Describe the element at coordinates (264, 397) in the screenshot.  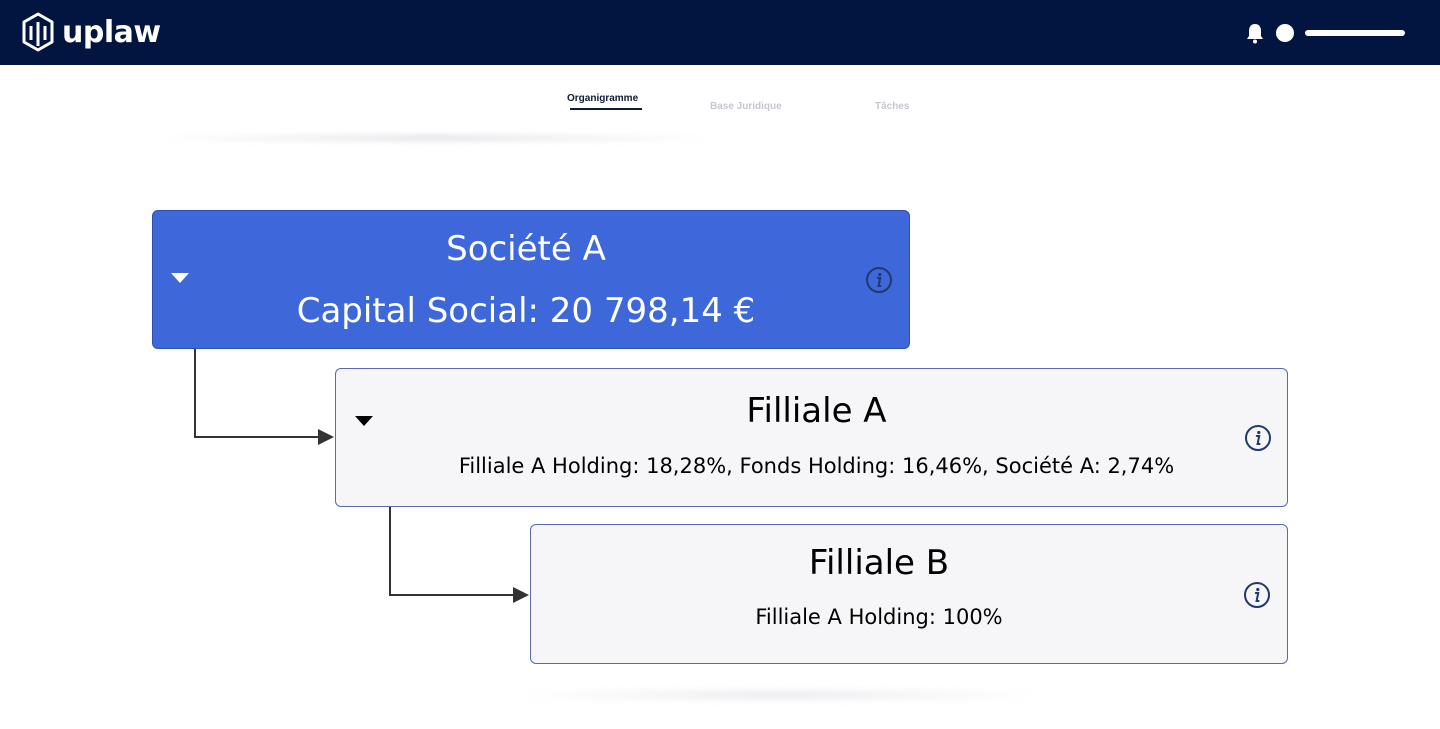
I see `connector-root-to-filliale-a` at that location.